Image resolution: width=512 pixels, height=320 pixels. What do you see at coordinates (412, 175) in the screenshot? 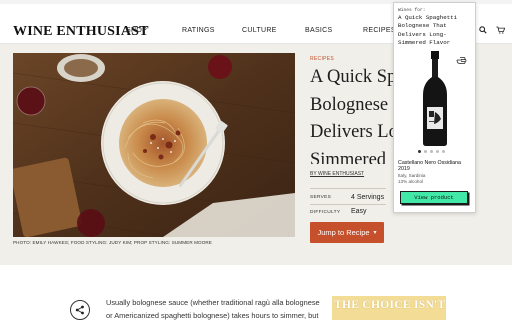
I see `wine-region: Italy, Sardinia` at bounding box center [412, 175].